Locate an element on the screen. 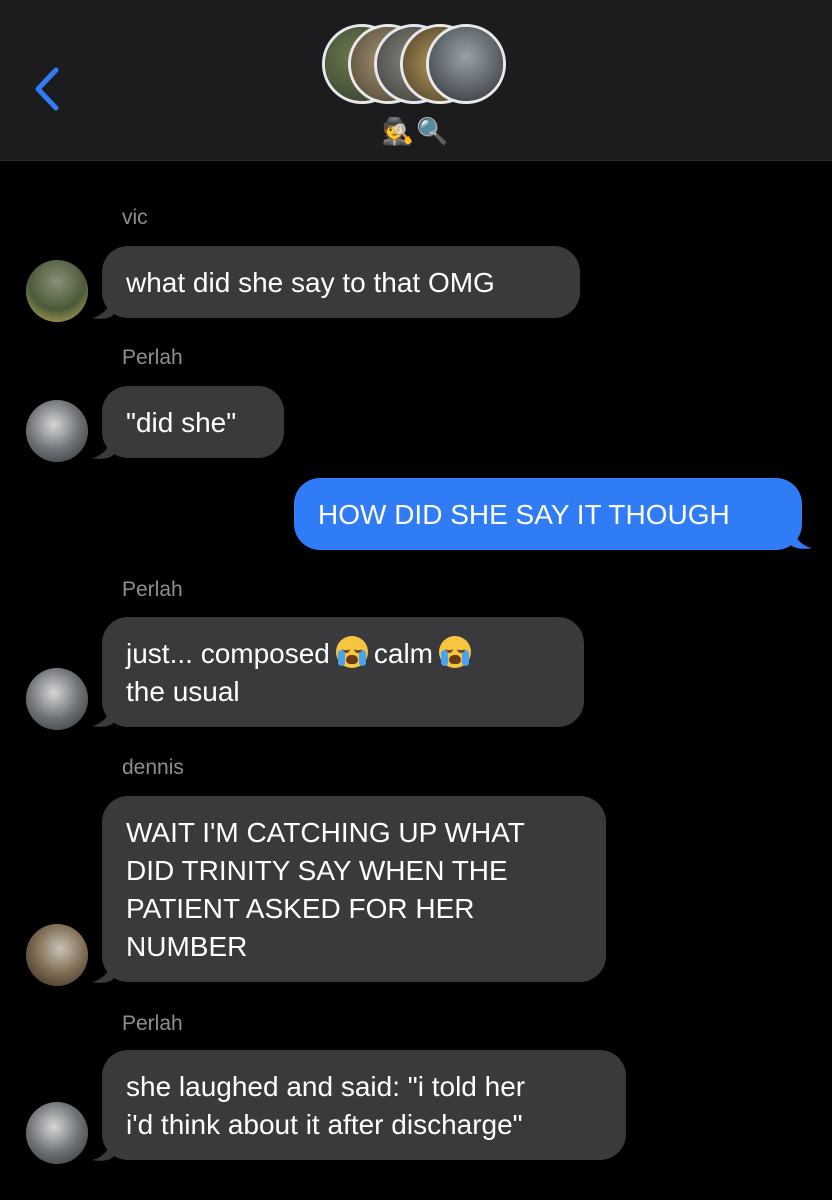 The image size is (832, 1200). group-avatars is located at coordinates (417, 66).